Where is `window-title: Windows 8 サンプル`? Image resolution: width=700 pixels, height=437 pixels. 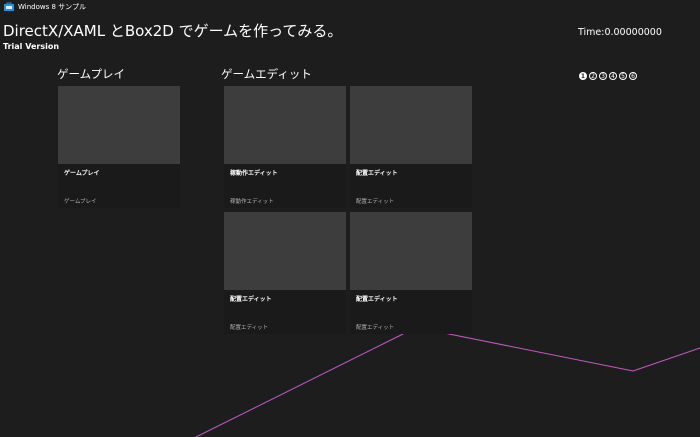 window-title: Windows 8 サンプル is located at coordinates (52, 7).